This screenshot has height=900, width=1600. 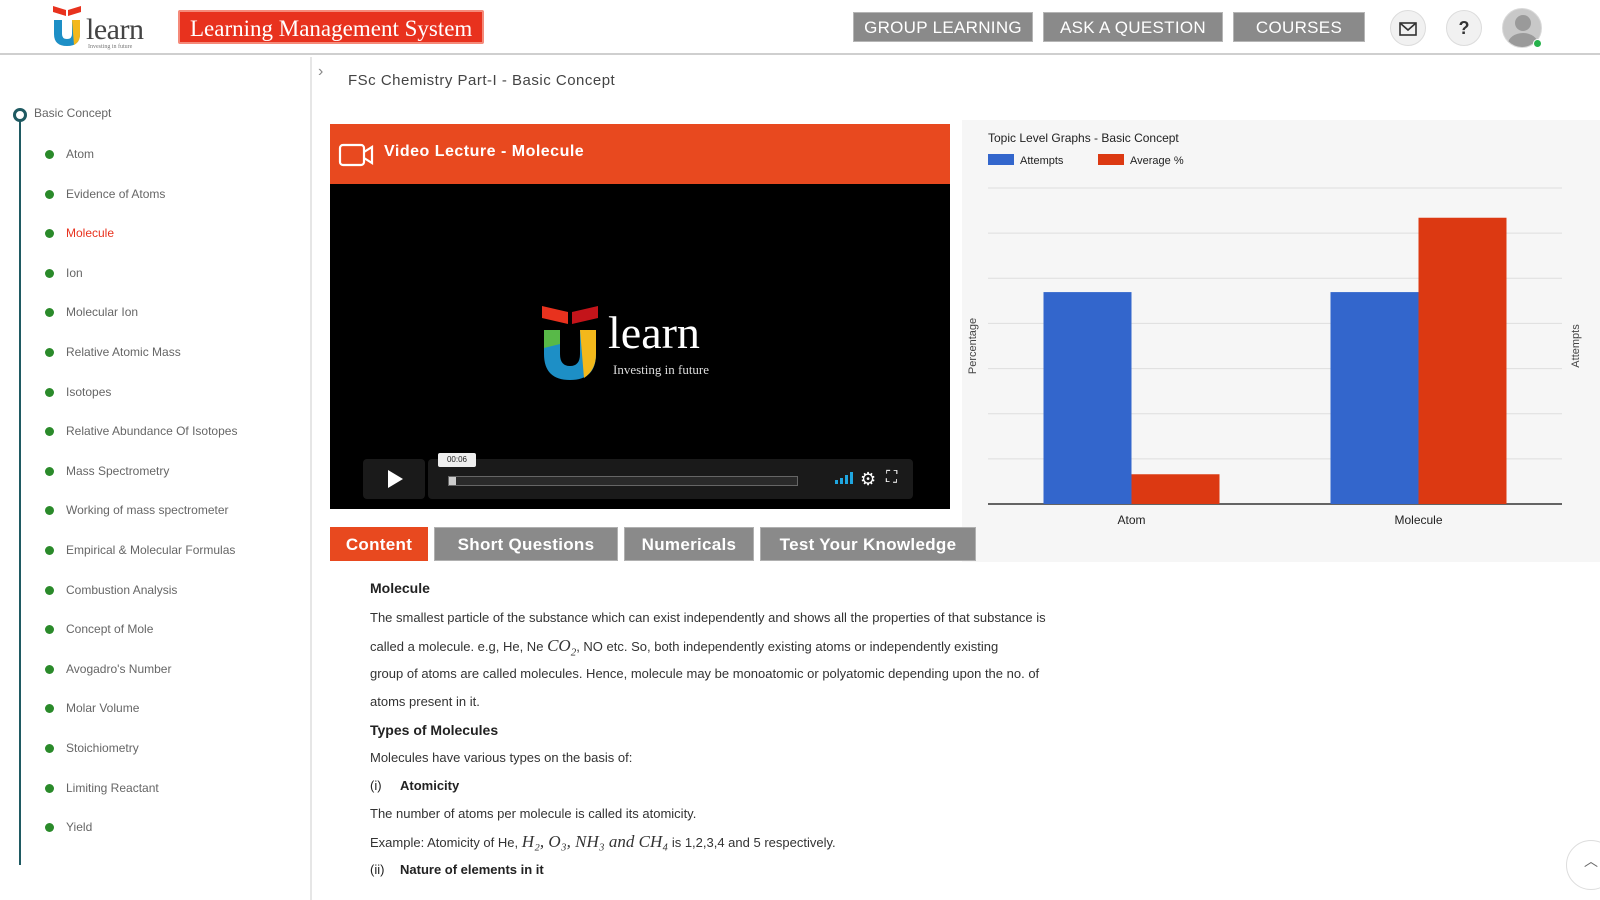 I want to click on video-logo-text: learn, so click(x=654, y=332).